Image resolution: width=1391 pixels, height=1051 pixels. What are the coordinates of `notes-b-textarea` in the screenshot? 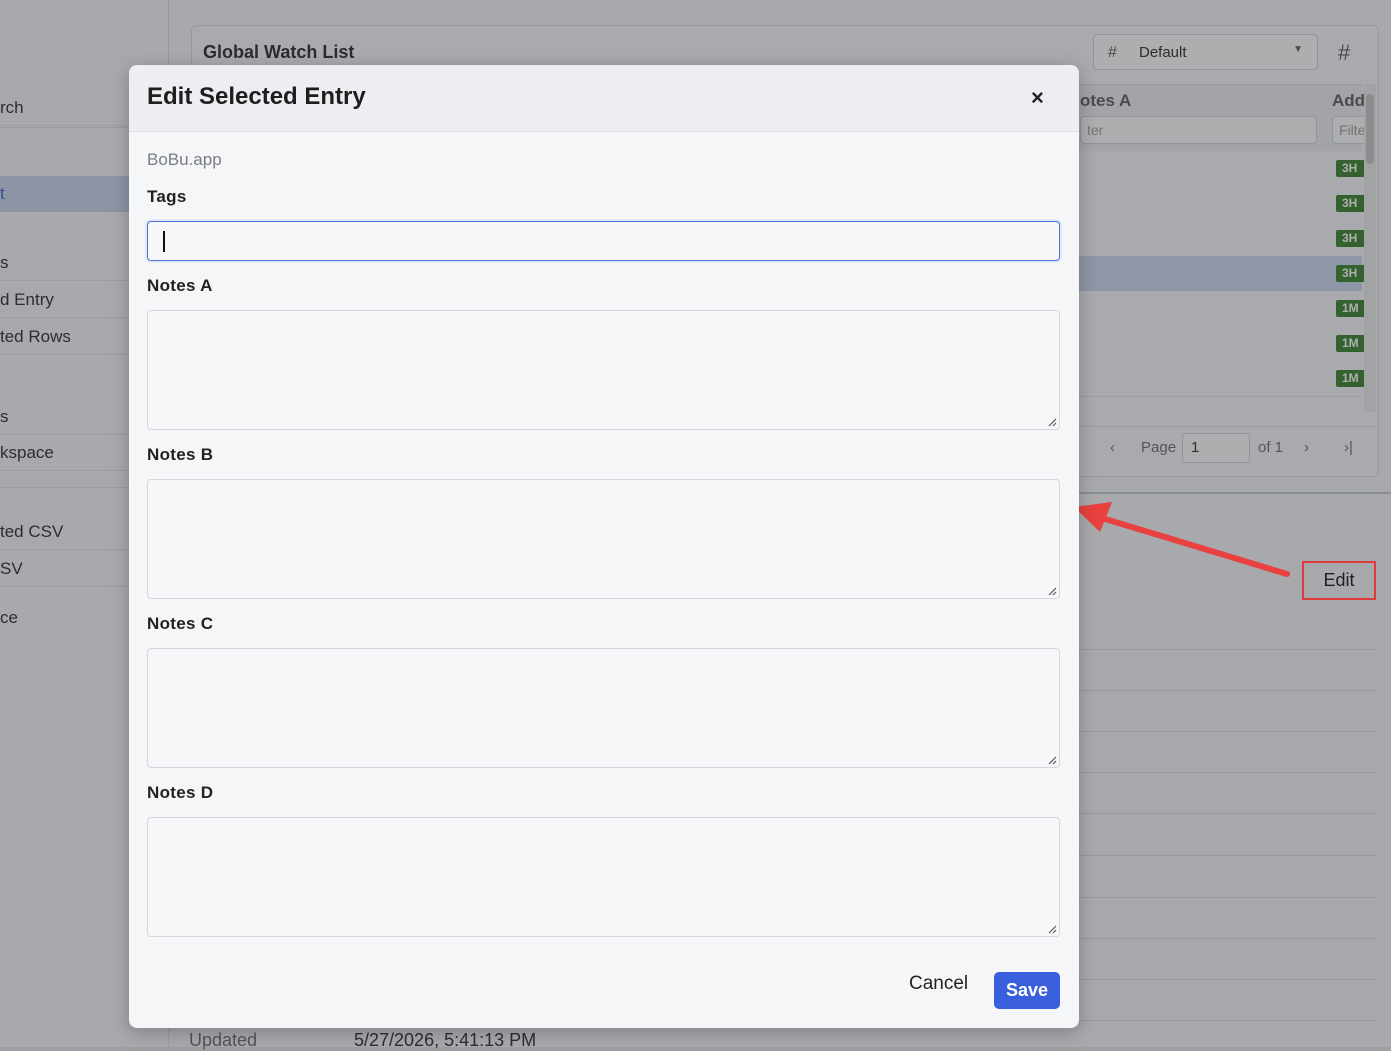 It's located at (603, 539).